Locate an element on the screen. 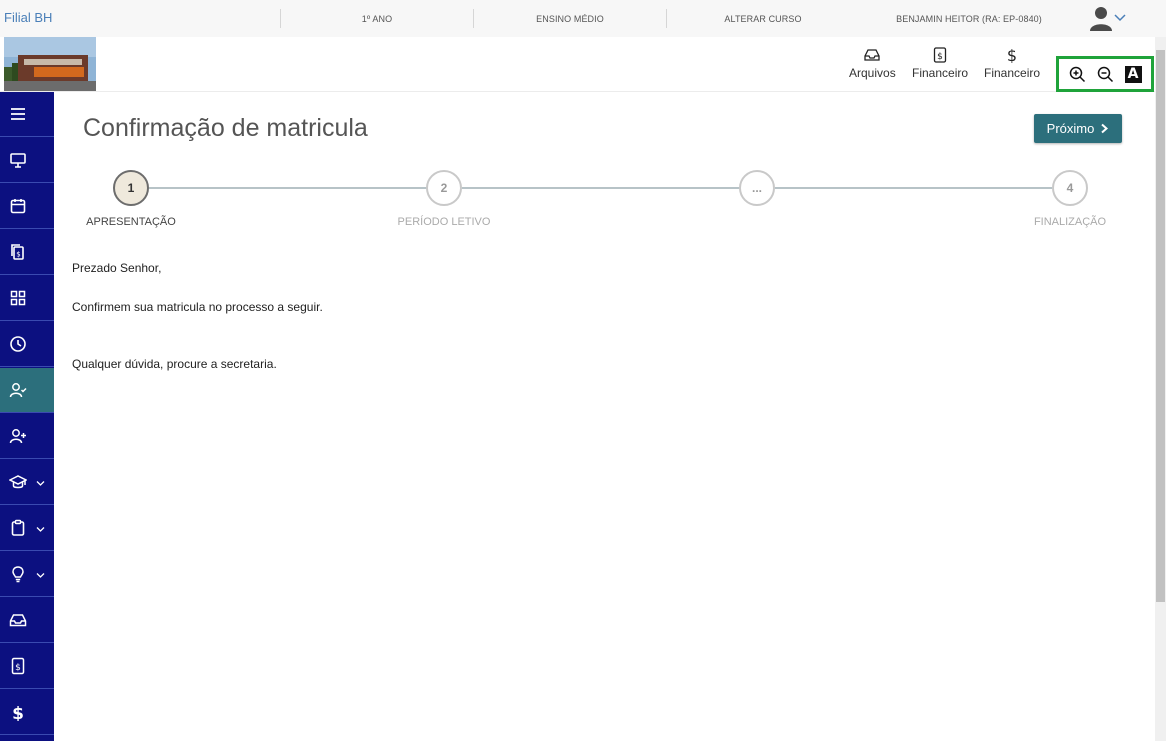 The width and height of the screenshot is (1166, 741). year-indicator: 1º ANO is located at coordinates (376, 18).